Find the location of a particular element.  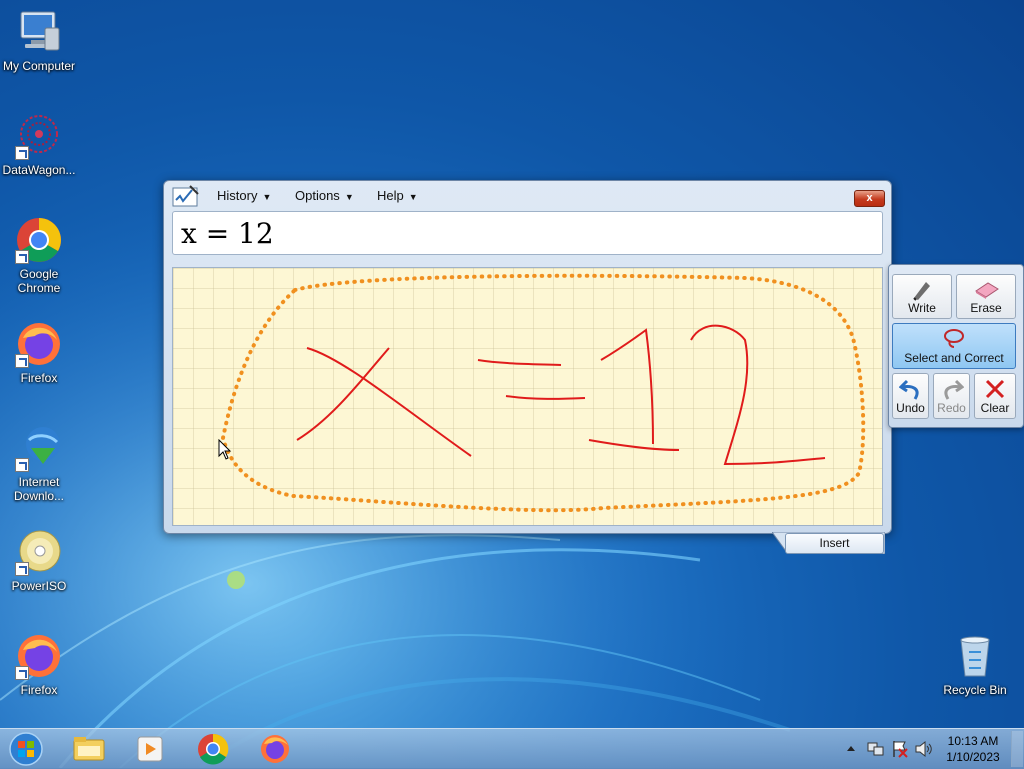

system-clock: 10:13 AM 1/10/2023 is located at coordinates (973, 749).